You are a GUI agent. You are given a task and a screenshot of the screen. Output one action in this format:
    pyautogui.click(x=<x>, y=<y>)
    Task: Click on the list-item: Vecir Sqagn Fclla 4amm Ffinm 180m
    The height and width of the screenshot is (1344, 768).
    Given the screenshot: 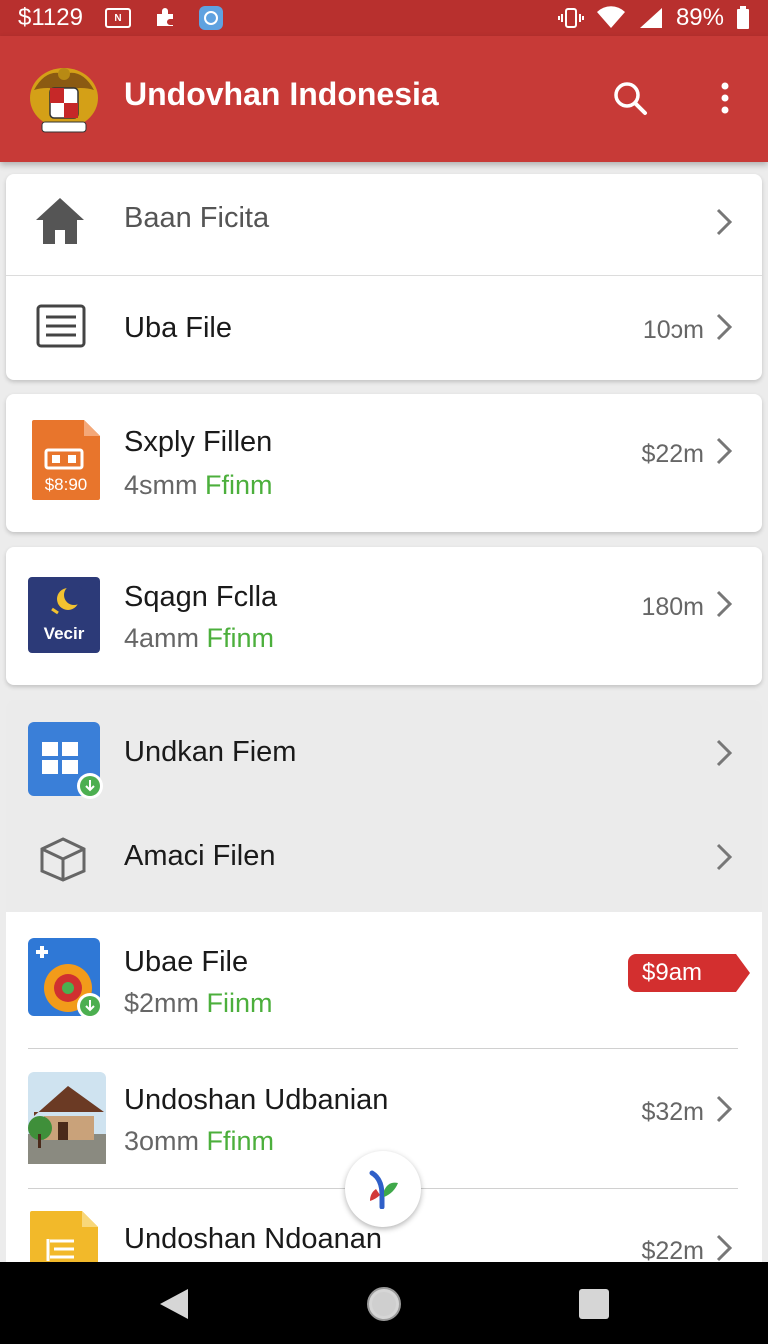 What is the action you would take?
    pyautogui.click(x=384, y=616)
    